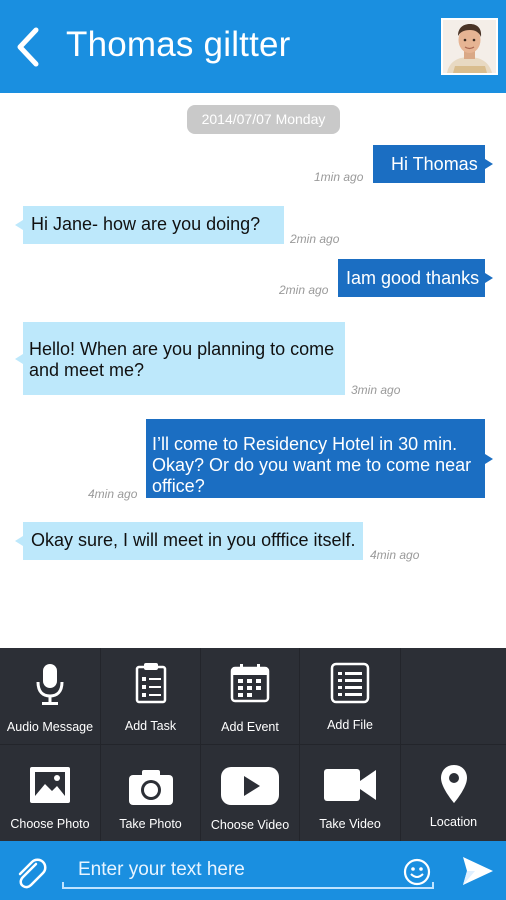 The width and height of the screenshot is (506, 900). Describe the element at coordinates (350, 824) in the screenshot. I see `take-video-label: Take Video` at that location.